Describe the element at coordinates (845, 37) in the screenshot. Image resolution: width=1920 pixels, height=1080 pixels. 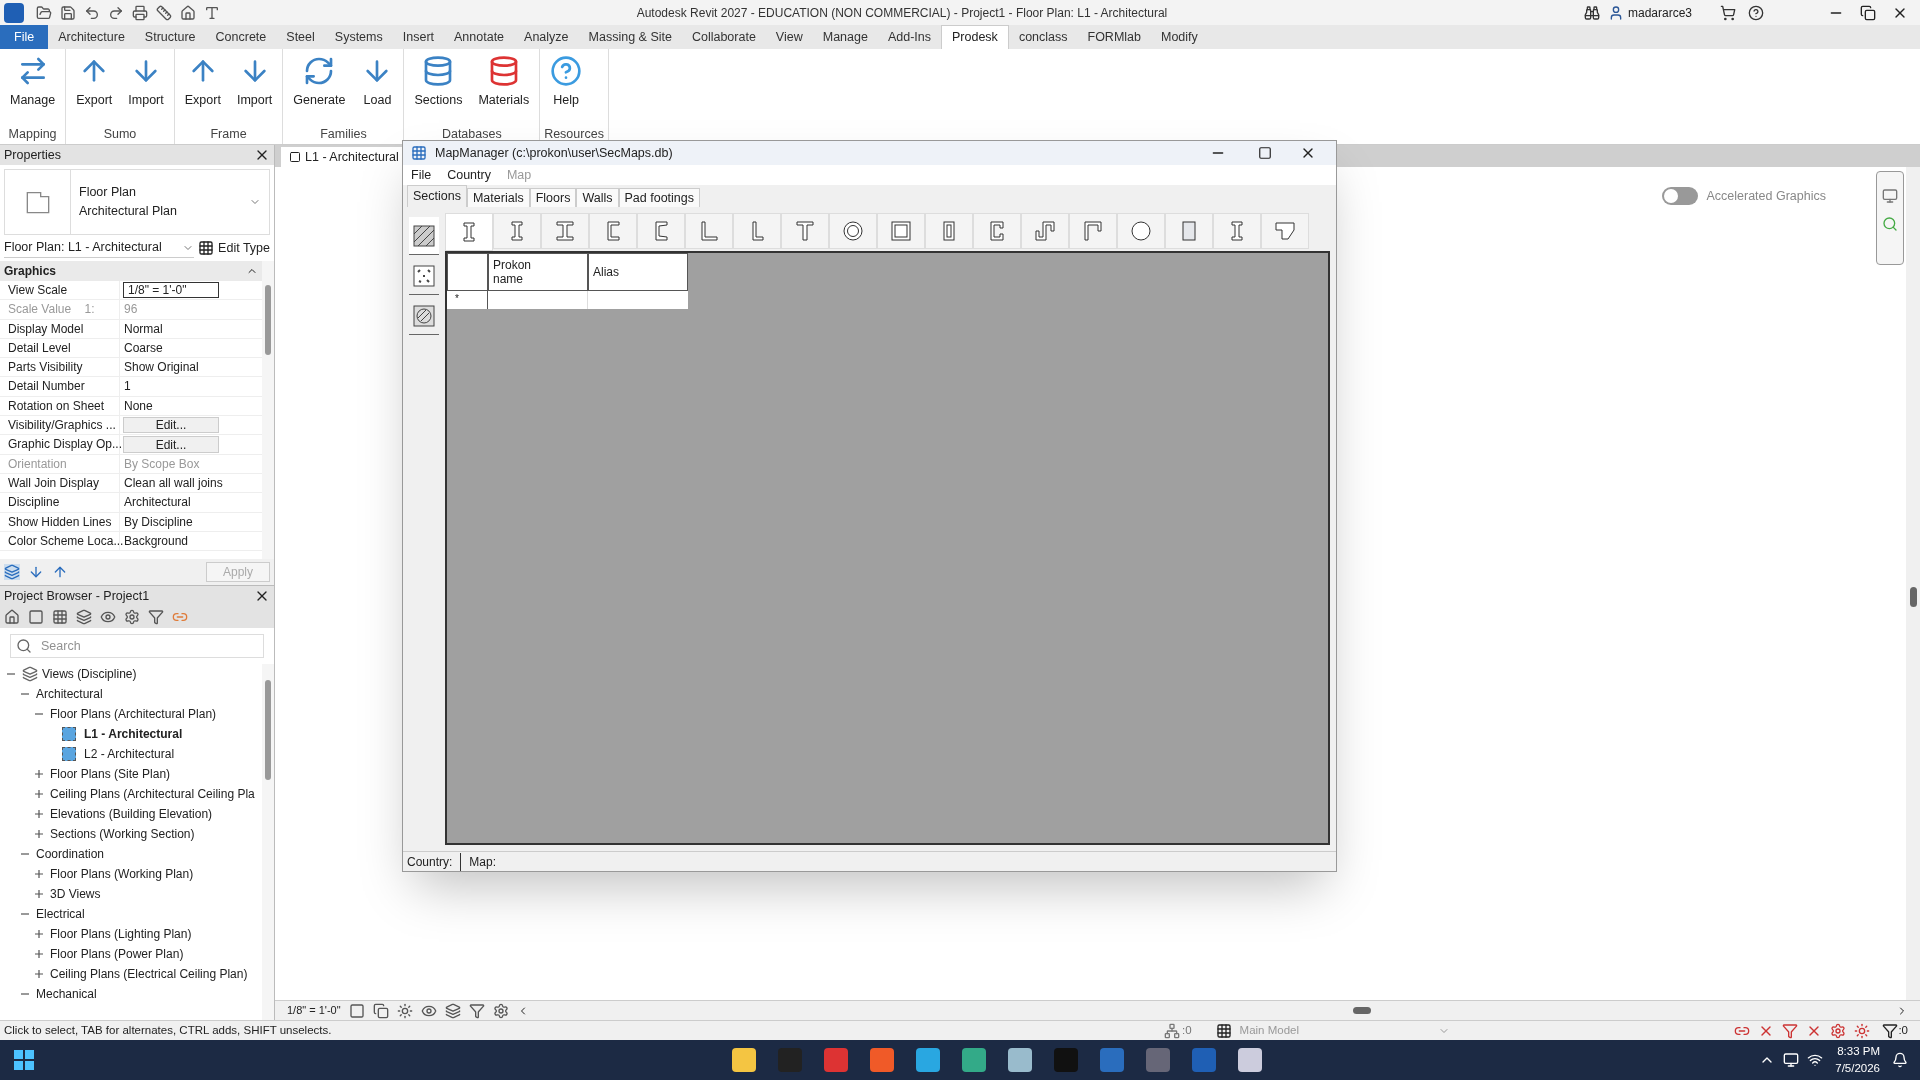
I see `ribbon-tab: Manage` at that location.